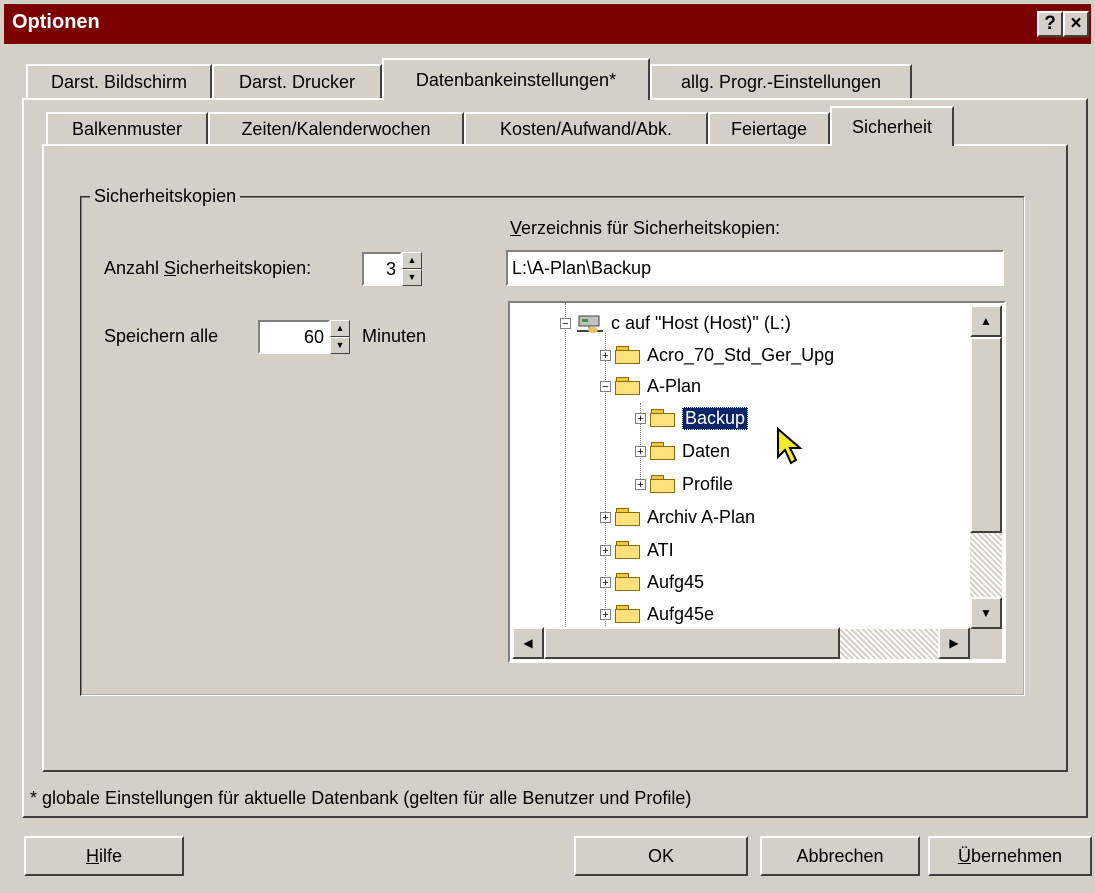 The width and height of the screenshot is (1095, 893). Describe the element at coordinates (954, 643) in the screenshot. I see `scroll-right-arrow-icon: ▶` at that location.